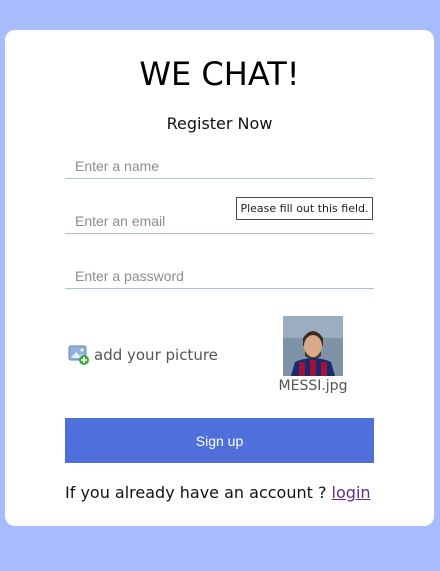  I want to click on password-input, so click(219, 276).